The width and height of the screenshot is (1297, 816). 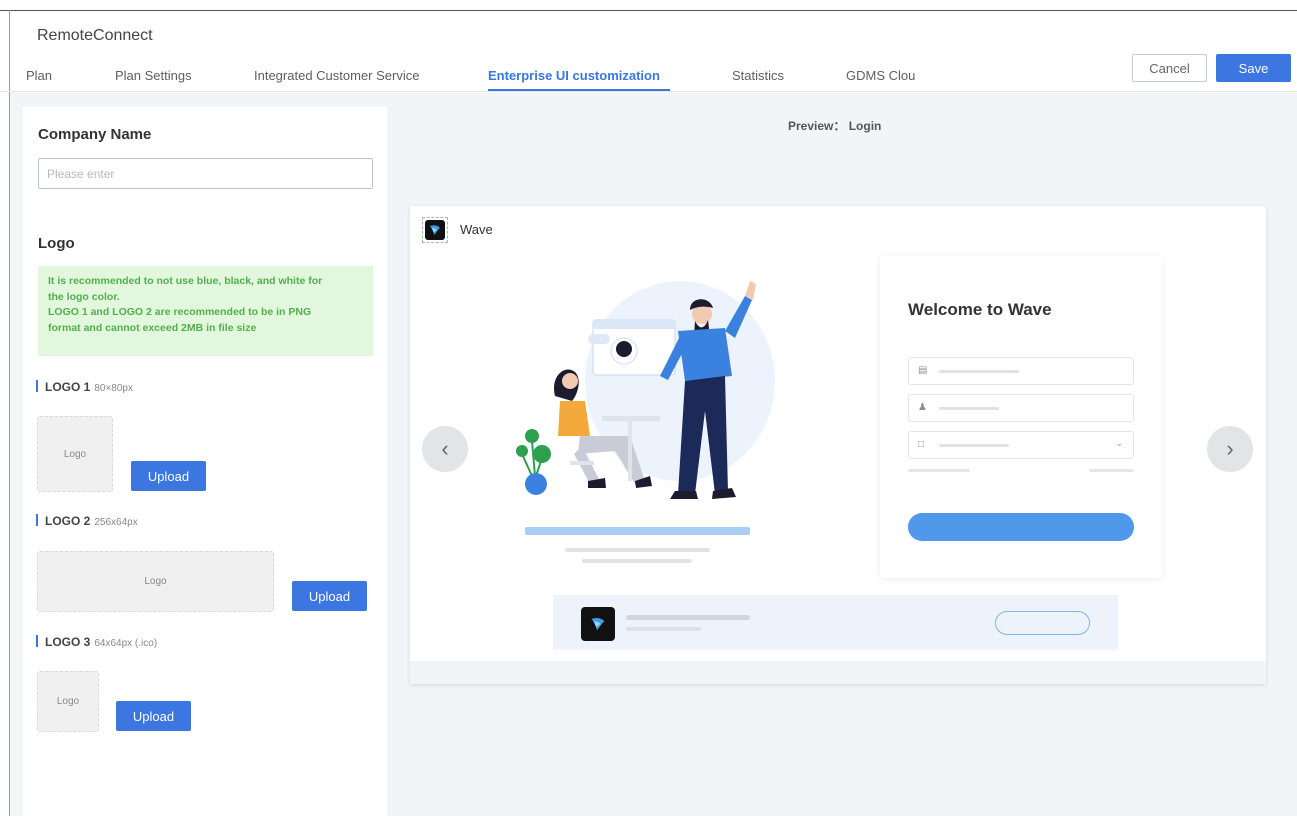 What do you see at coordinates (1021, 445) in the screenshot?
I see `mock-password-input: □ ⌄` at bounding box center [1021, 445].